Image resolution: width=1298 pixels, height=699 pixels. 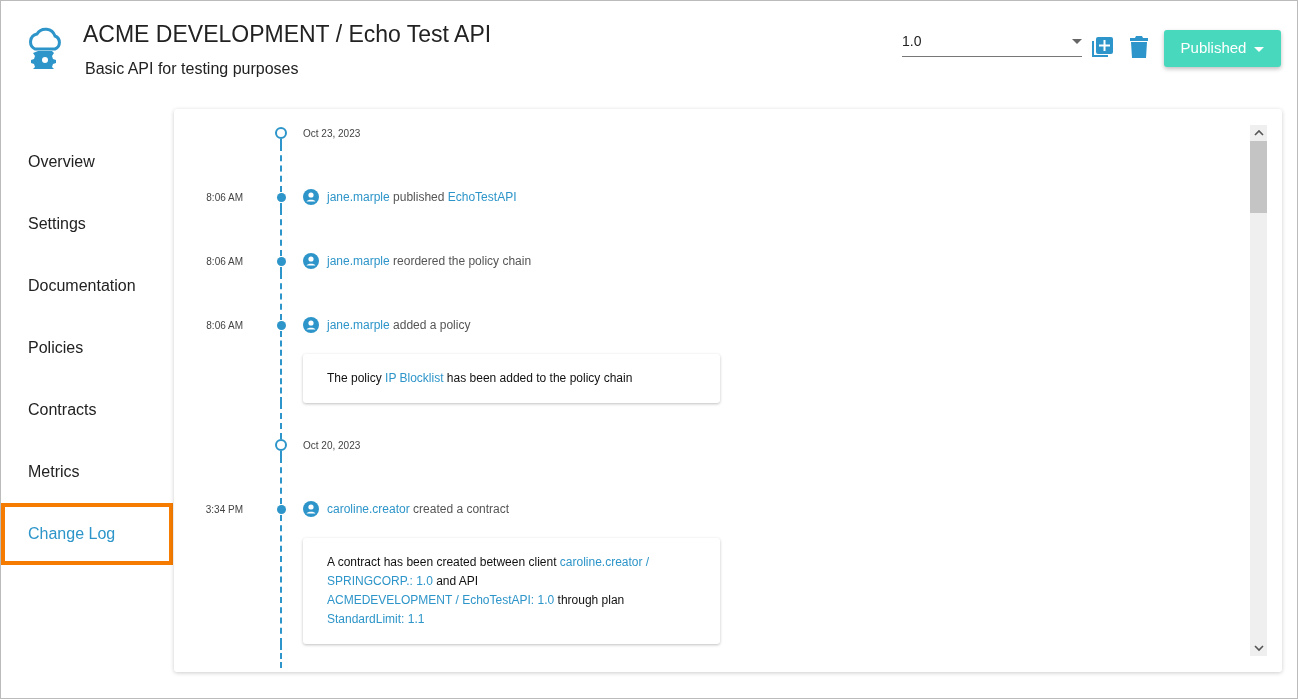 I want to click on sidebar-item: Settings, so click(x=87, y=224).